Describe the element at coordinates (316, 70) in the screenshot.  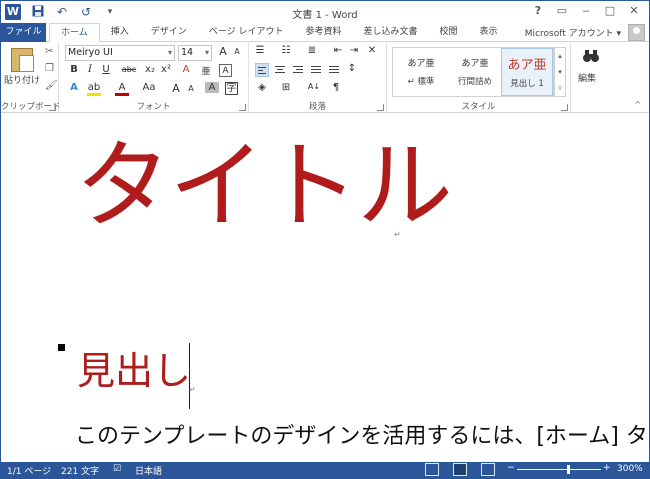
I see `justify-icon` at that location.